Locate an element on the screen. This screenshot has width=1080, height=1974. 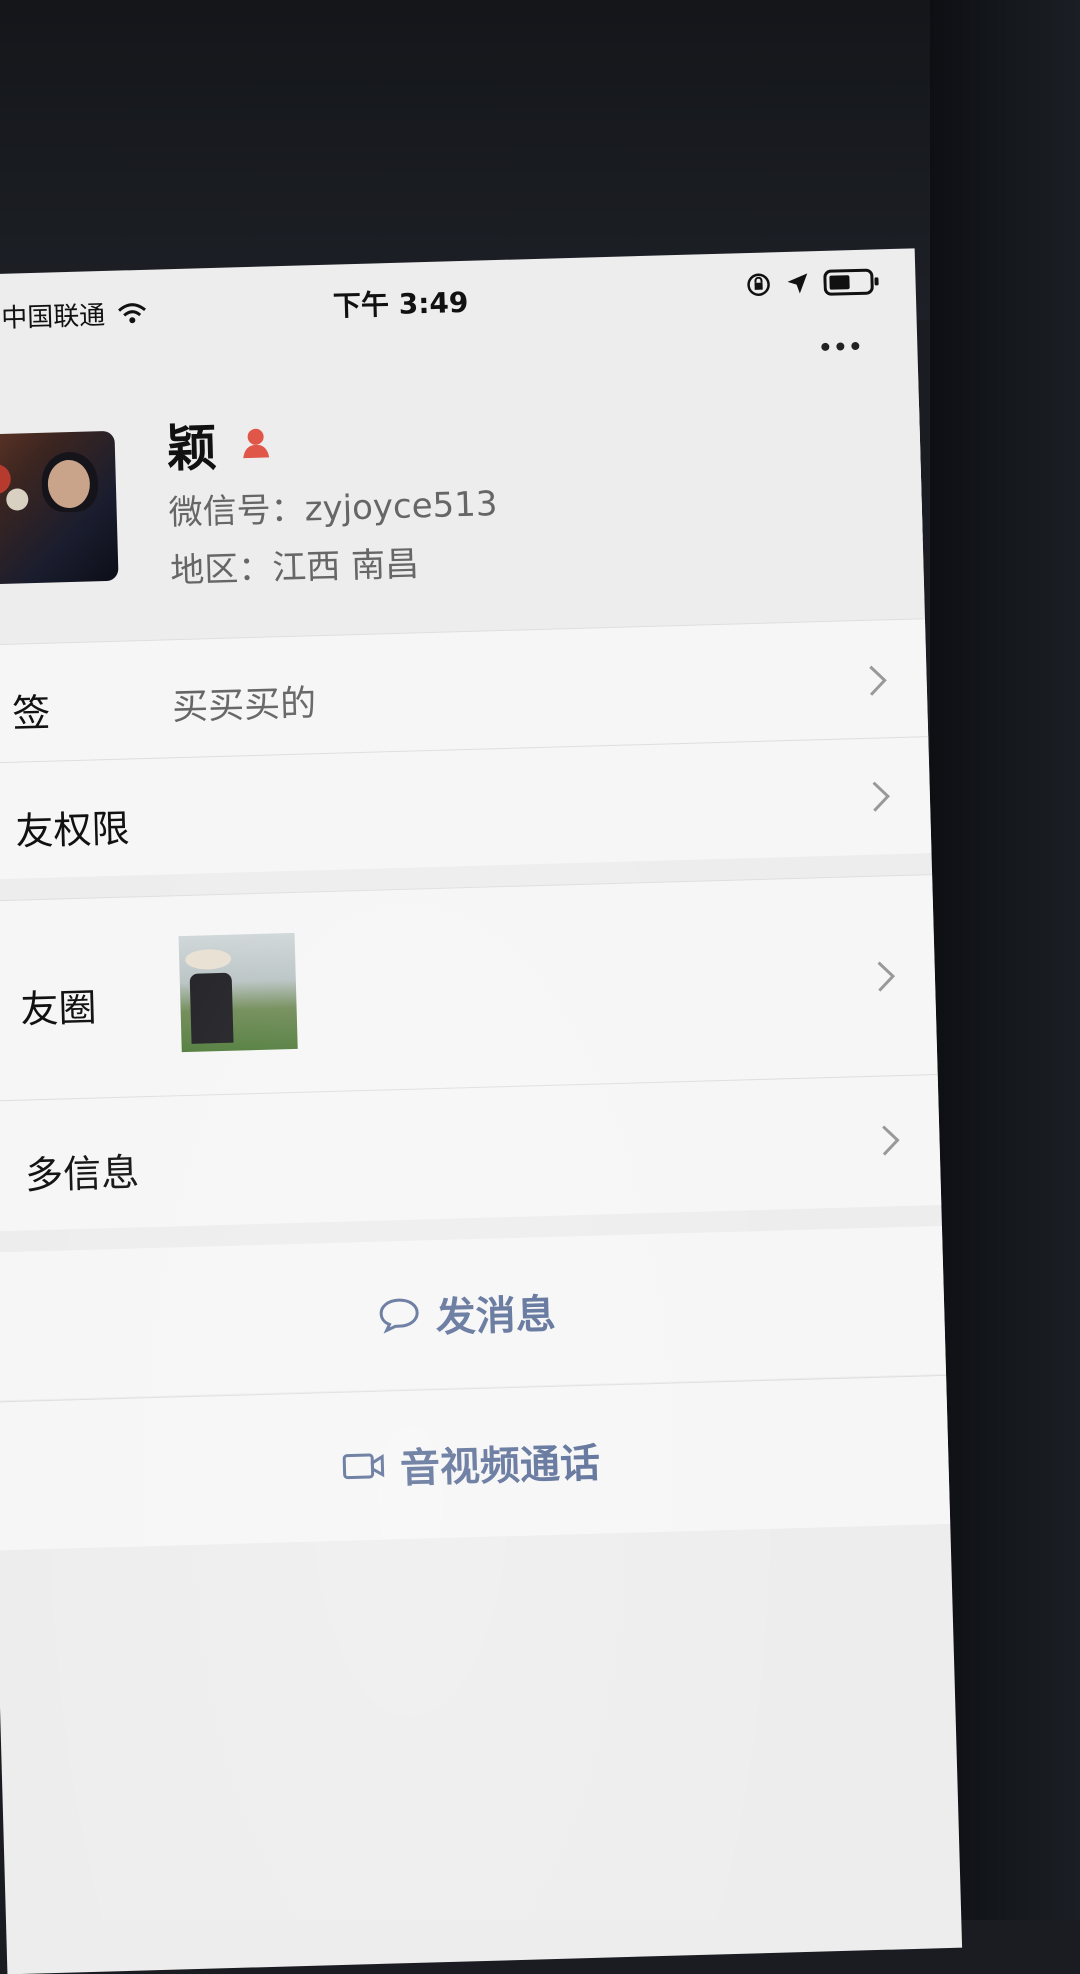
more-icon is located at coordinates (840, 347).